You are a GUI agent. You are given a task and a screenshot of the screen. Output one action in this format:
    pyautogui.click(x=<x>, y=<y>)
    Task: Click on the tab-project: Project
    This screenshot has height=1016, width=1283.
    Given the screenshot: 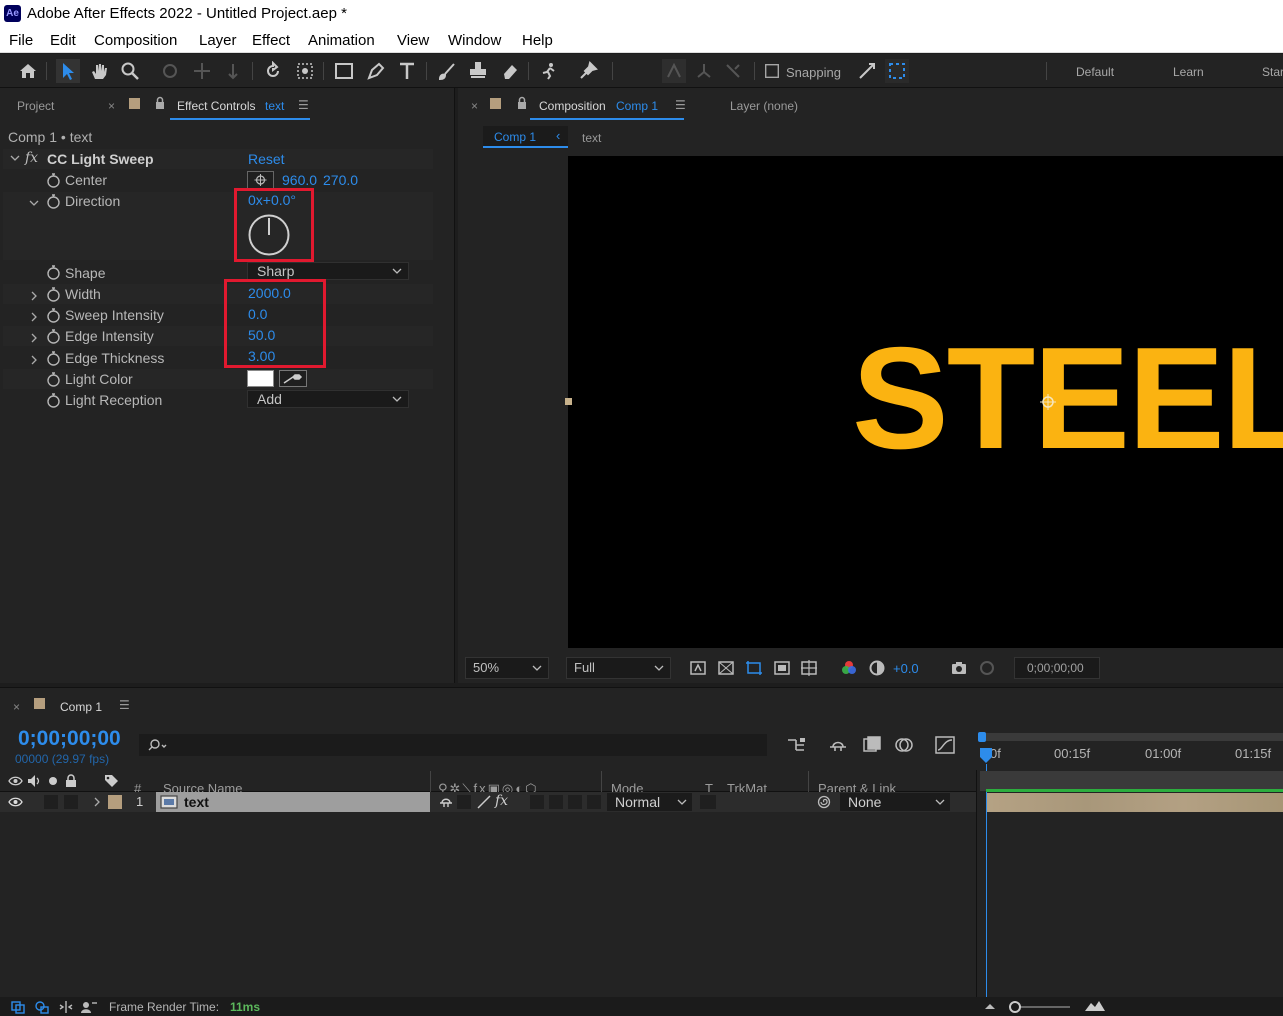 What is the action you would take?
    pyautogui.click(x=35, y=106)
    